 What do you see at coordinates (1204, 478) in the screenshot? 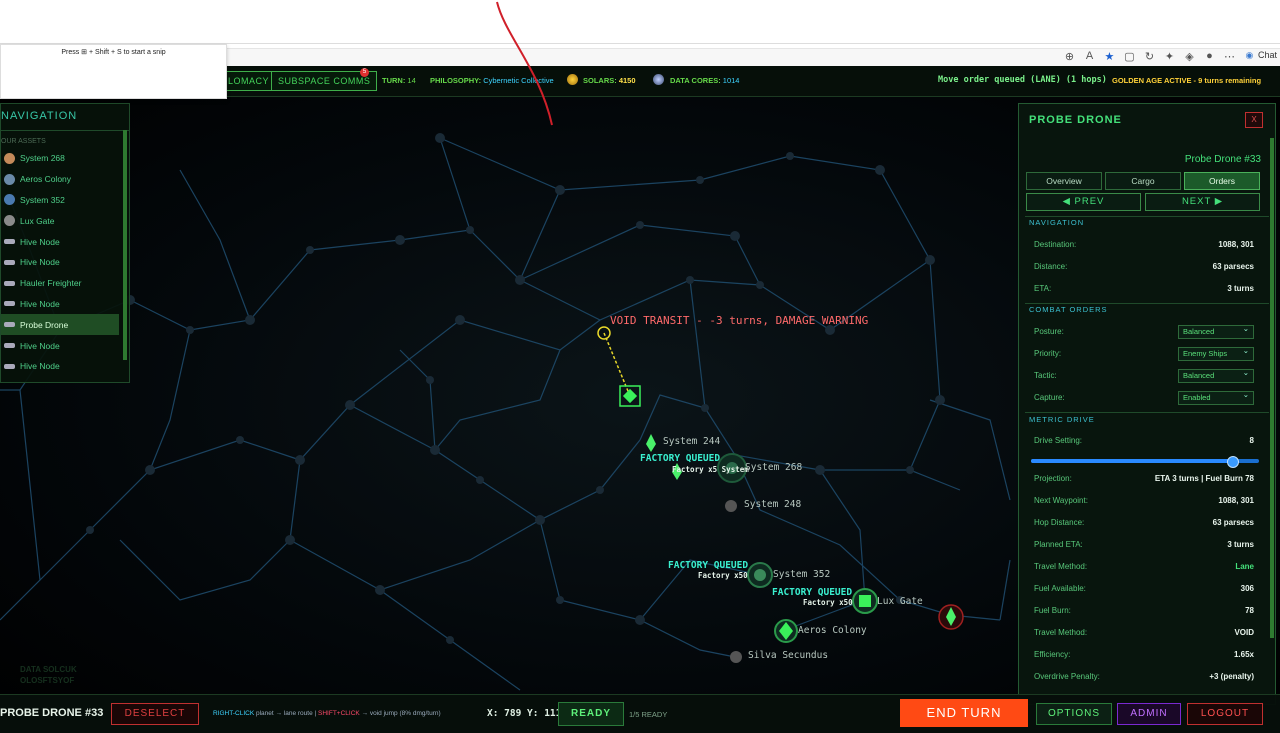
I see `row-value: ETA 3 turns | Fuel Burn 78` at bounding box center [1204, 478].